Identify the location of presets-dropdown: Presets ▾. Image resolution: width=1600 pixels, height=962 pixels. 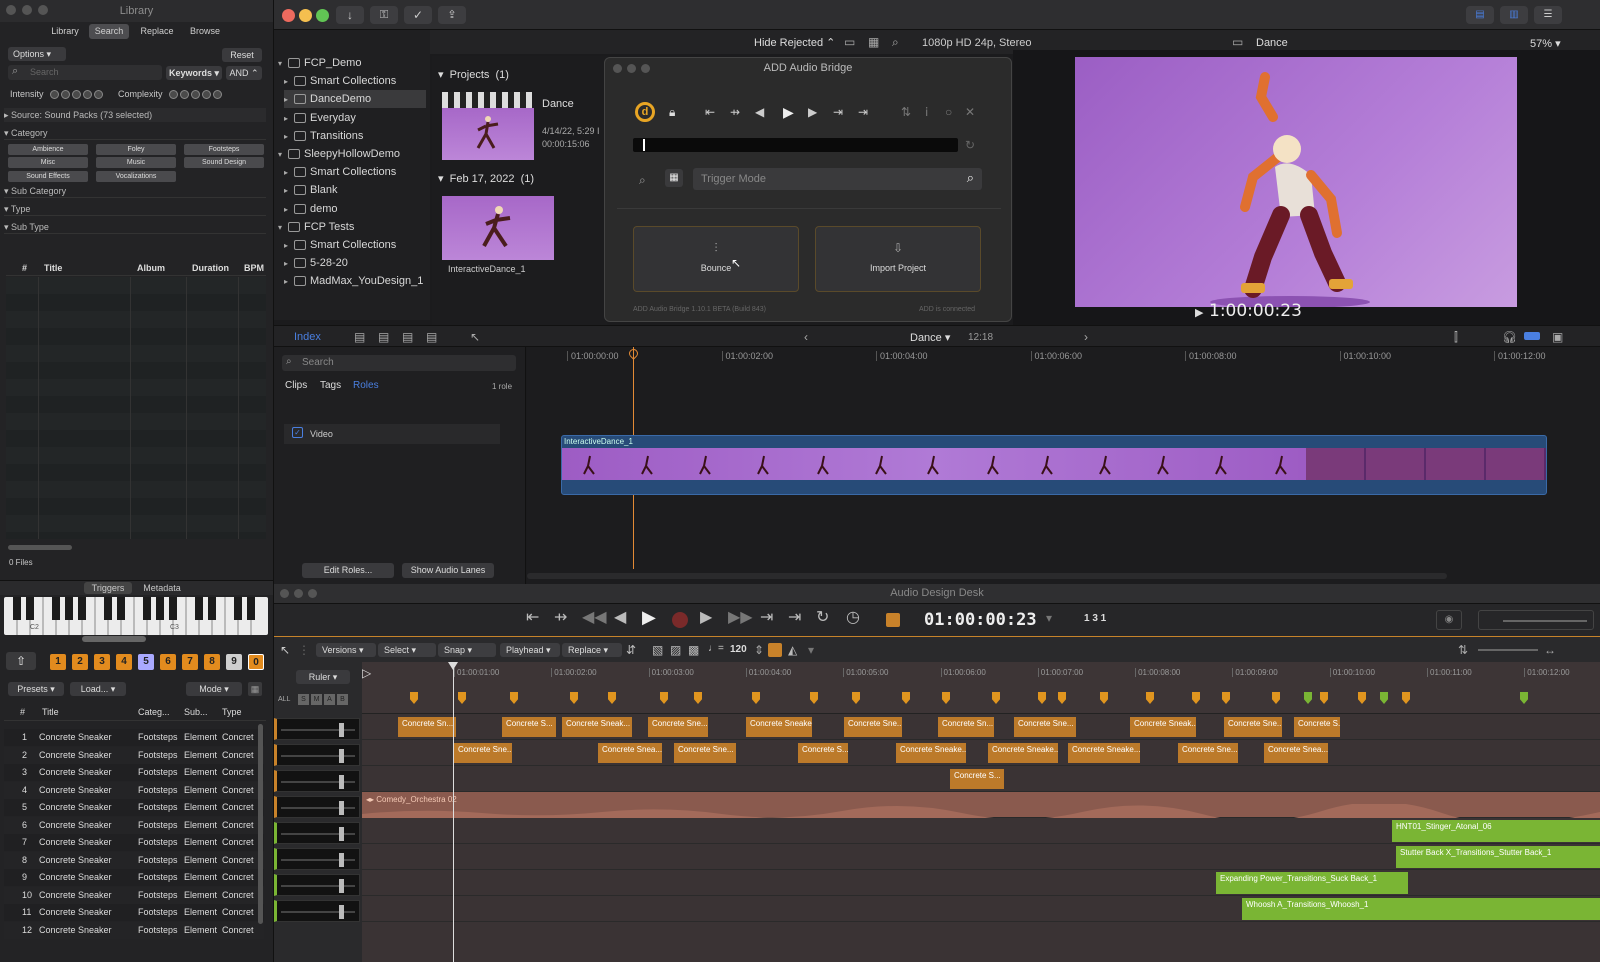
(36, 689).